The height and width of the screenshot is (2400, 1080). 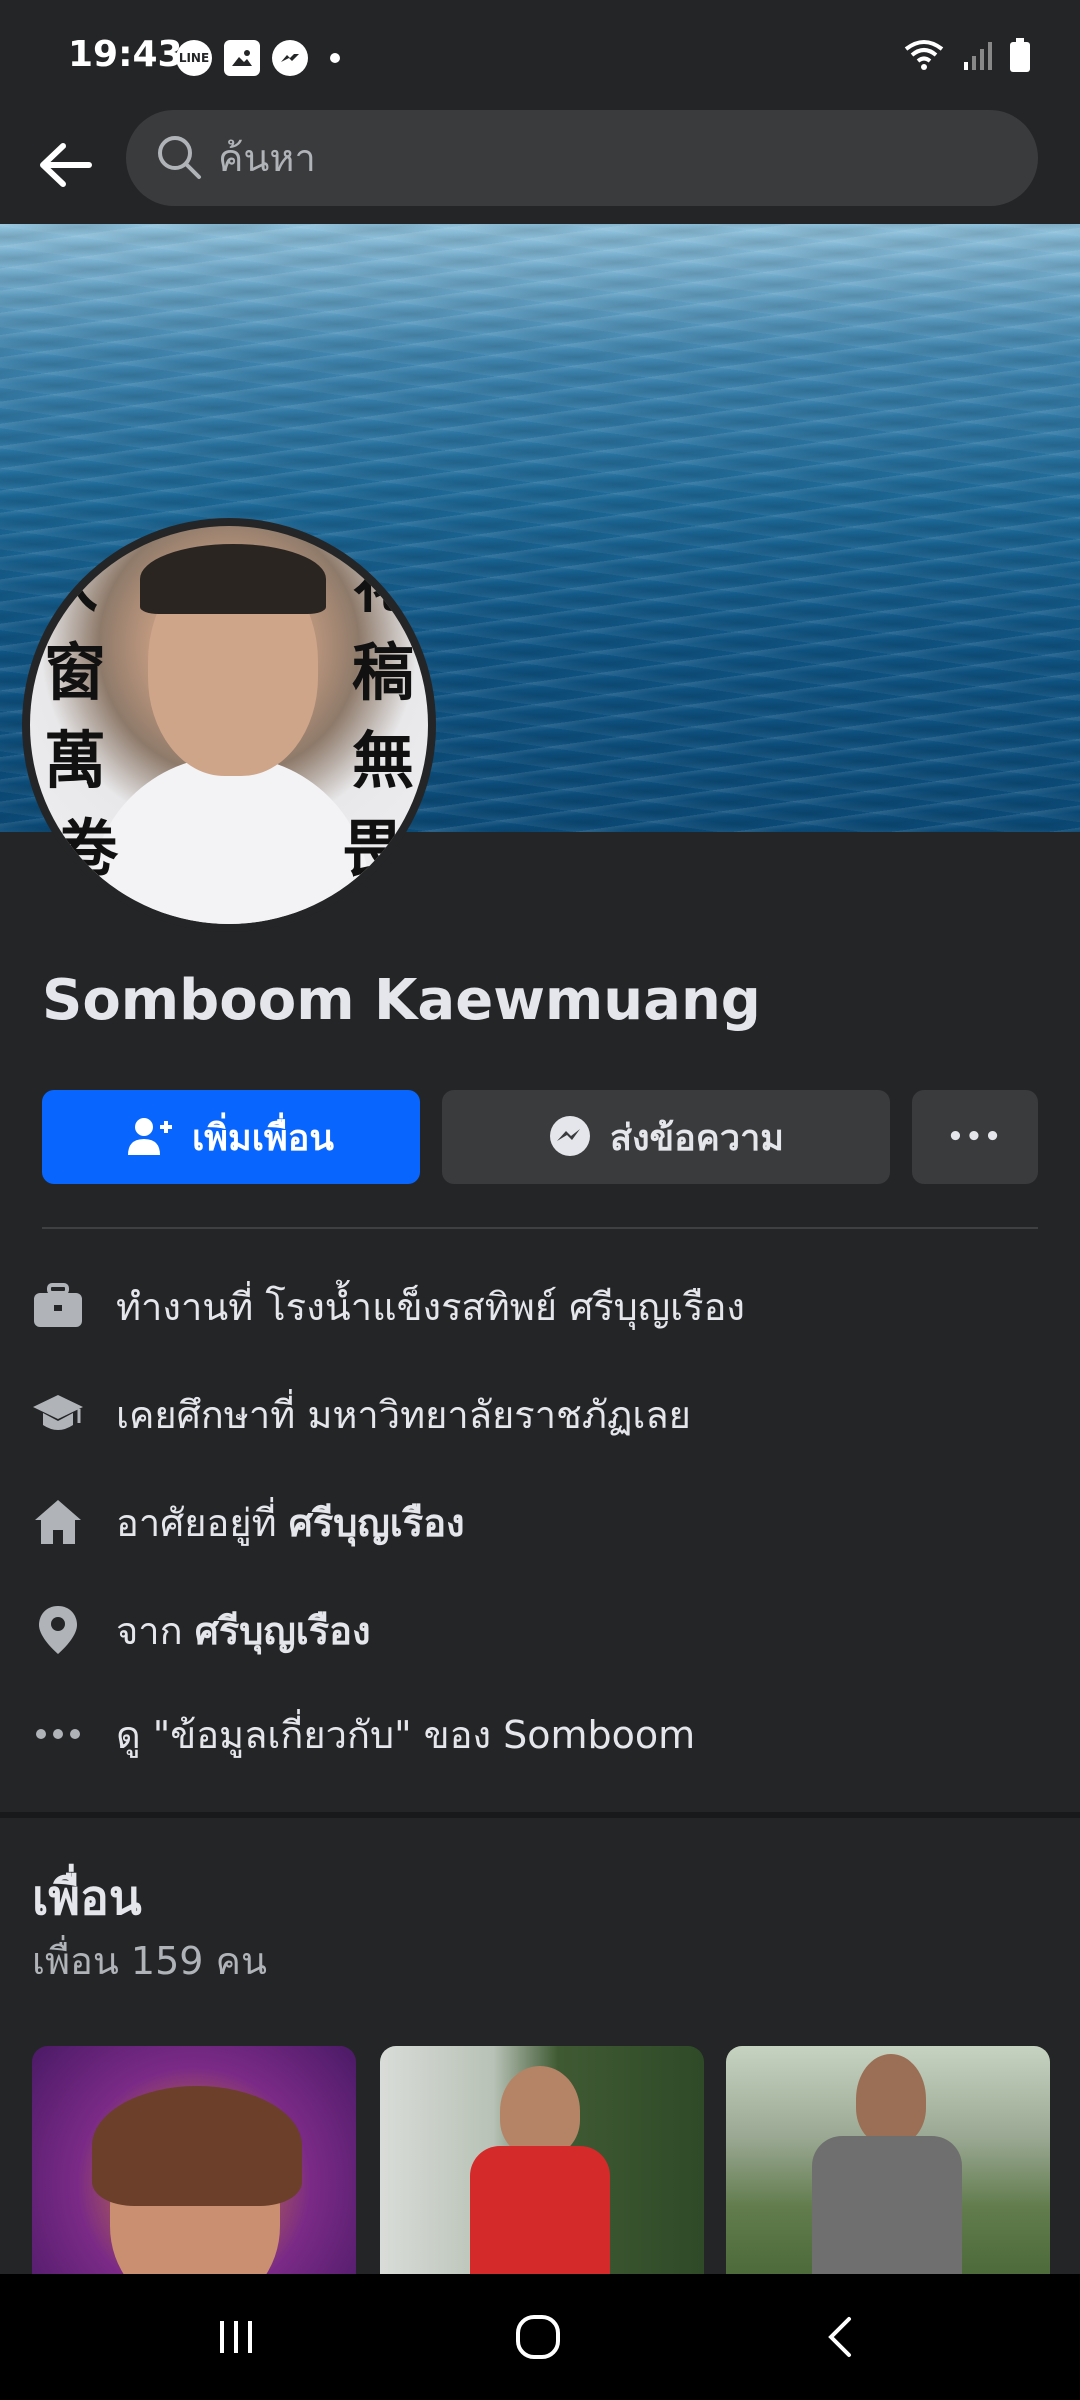 I want to click on avatar-shirt, so click(x=230, y=840).